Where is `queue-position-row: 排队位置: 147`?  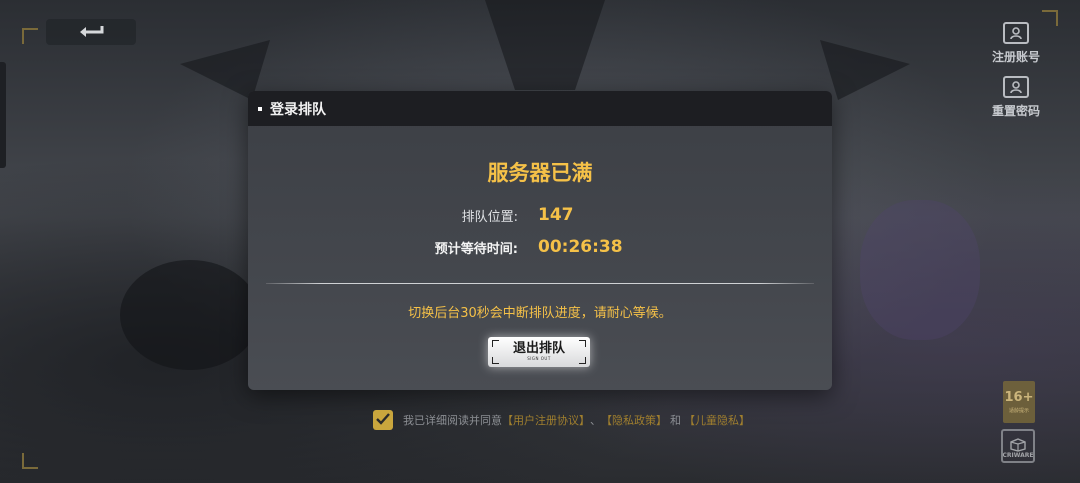
queue-position-row: 排队位置: 147 is located at coordinates (540, 215).